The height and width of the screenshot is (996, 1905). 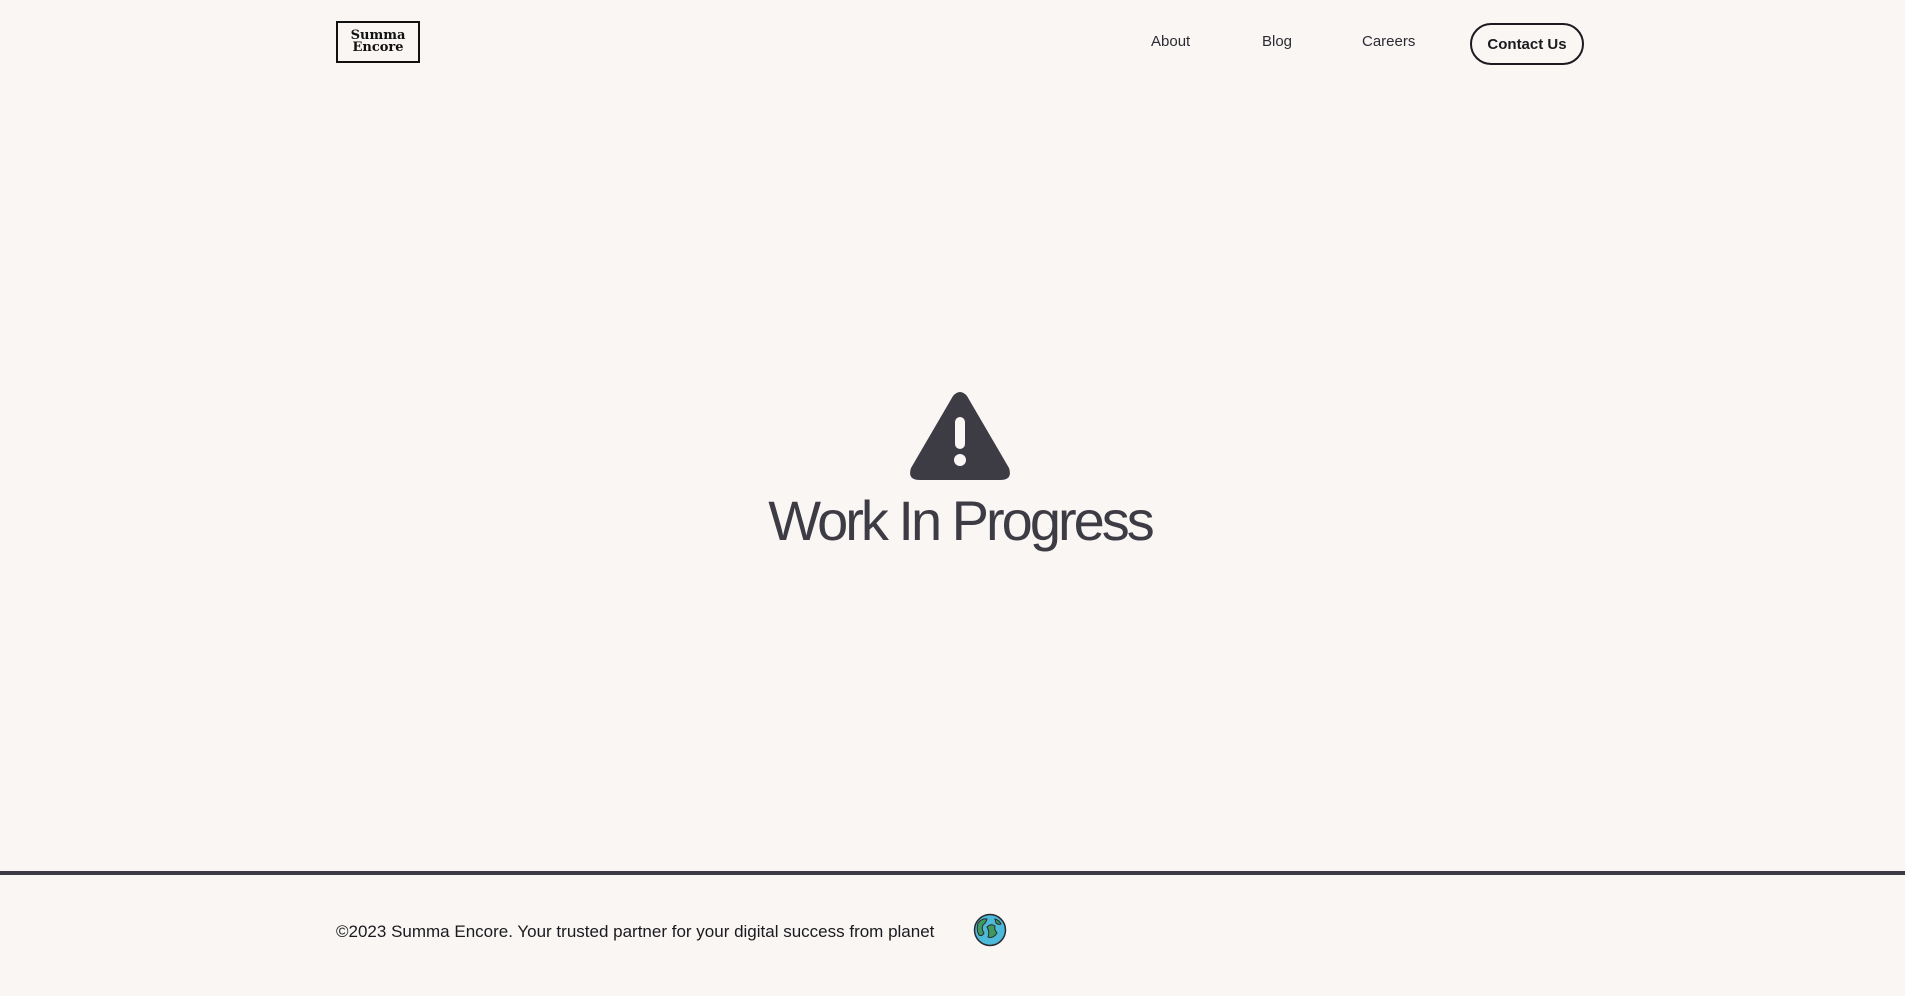 What do you see at coordinates (960, 436) in the screenshot?
I see `warning-triangle-icon` at bounding box center [960, 436].